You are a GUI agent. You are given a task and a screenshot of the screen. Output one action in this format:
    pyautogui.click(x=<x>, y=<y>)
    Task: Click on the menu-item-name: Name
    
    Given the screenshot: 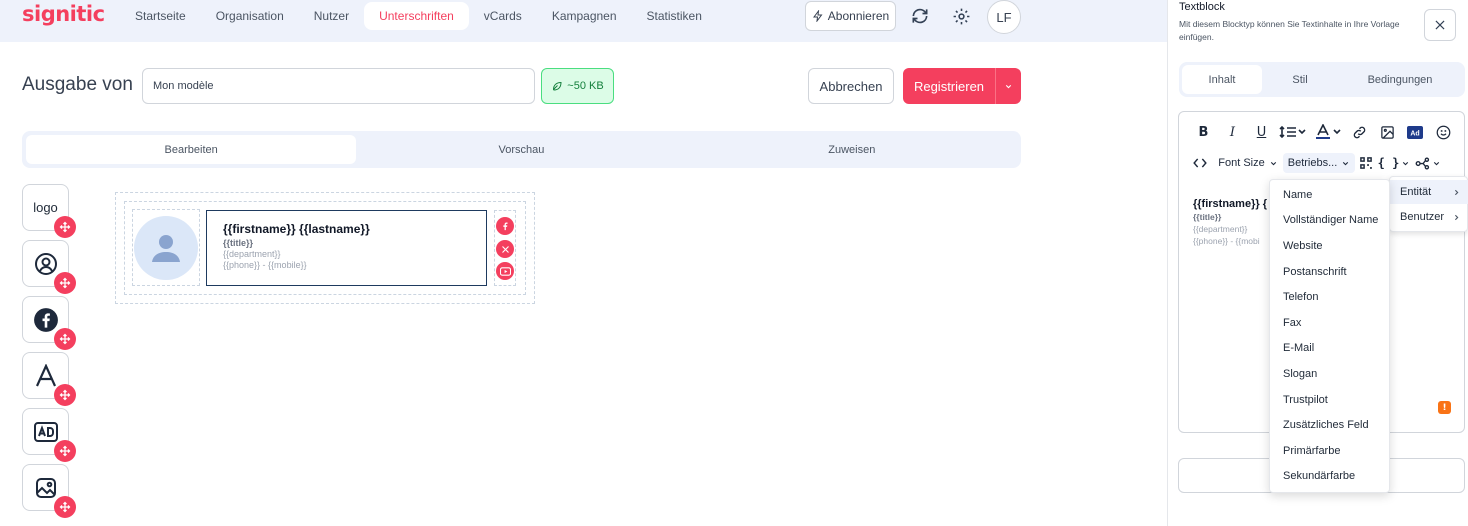 What is the action you would take?
    pyautogui.click(x=1297, y=195)
    